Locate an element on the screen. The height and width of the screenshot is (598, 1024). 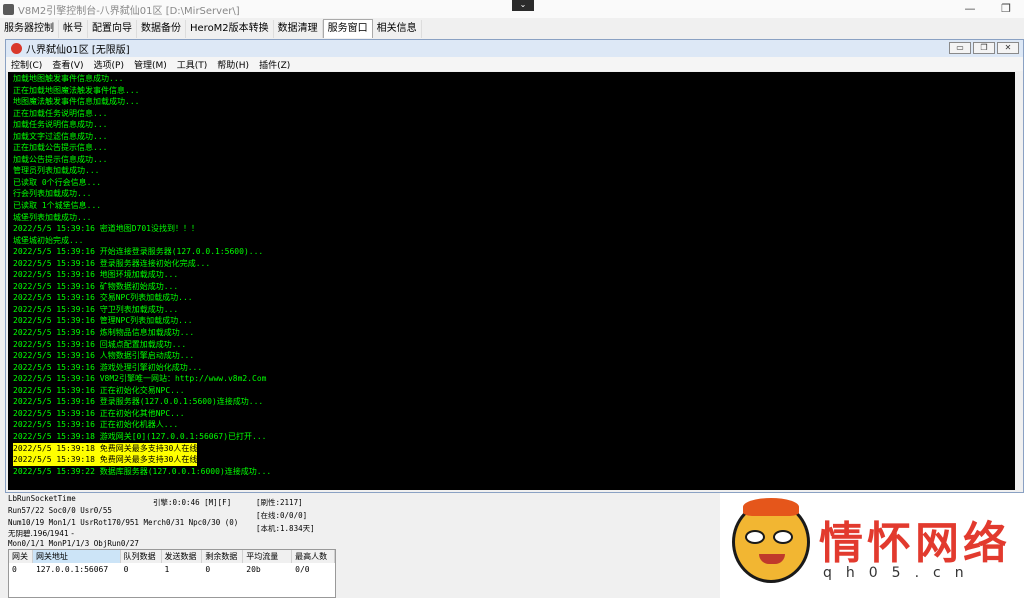
minimize-button: — is located at coordinates (970, 9).